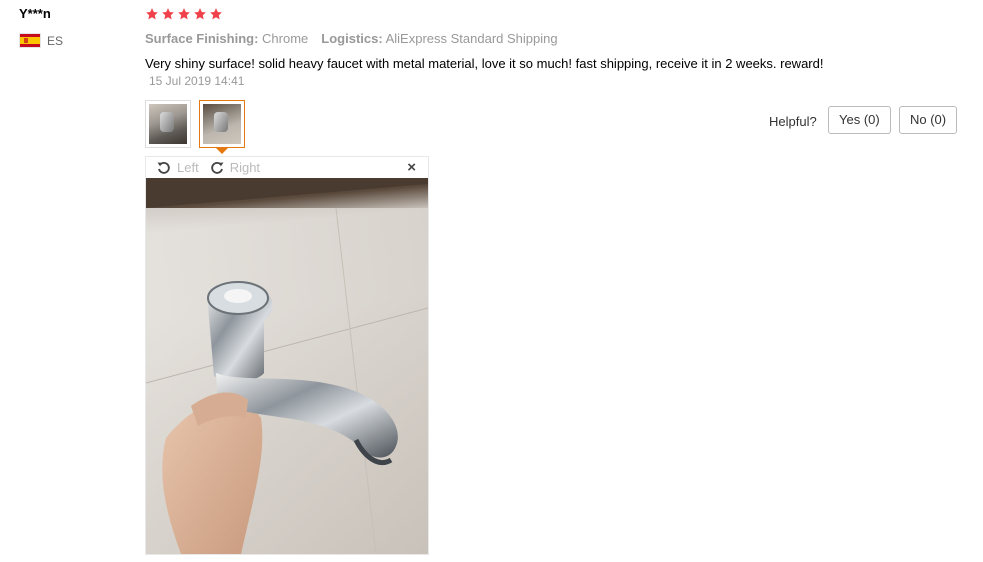 The width and height of the screenshot is (983, 562). I want to click on surface-finishing-attr: Surface Finishing: Chrome, so click(226, 38).